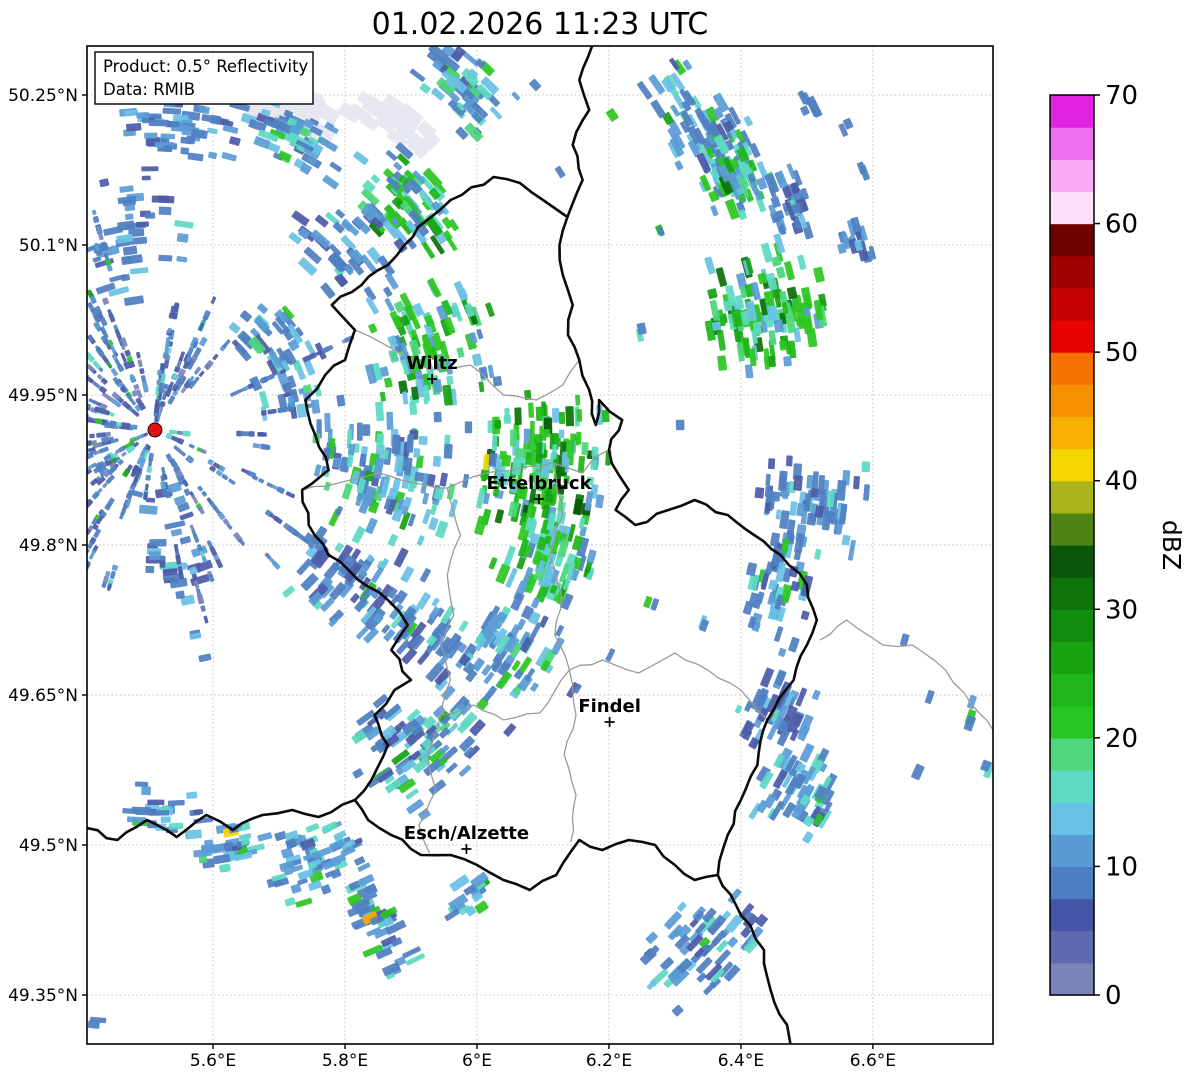  Describe the element at coordinates (345, 1061) in the screenshot. I see `lon-tick-label-1: 5.8°E` at that location.